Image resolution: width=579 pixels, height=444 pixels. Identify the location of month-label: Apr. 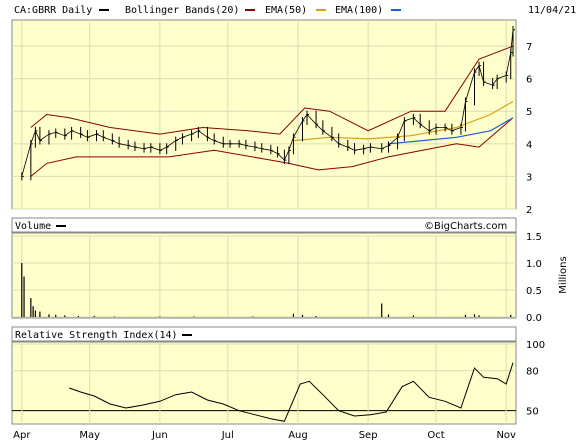
(22, 435).